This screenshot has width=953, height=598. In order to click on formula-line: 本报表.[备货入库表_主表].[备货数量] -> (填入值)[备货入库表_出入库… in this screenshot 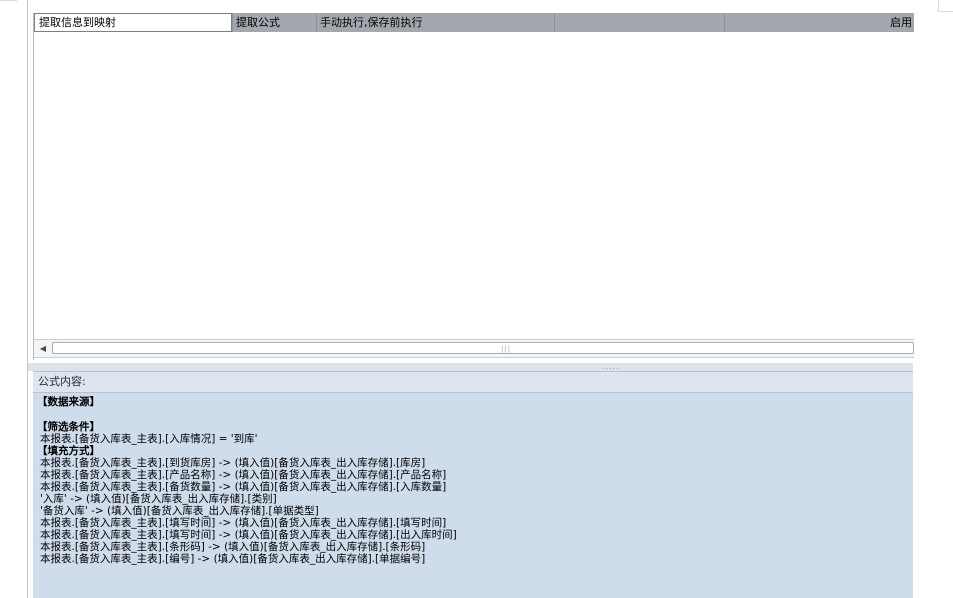, I will do `click(243, 487)`.